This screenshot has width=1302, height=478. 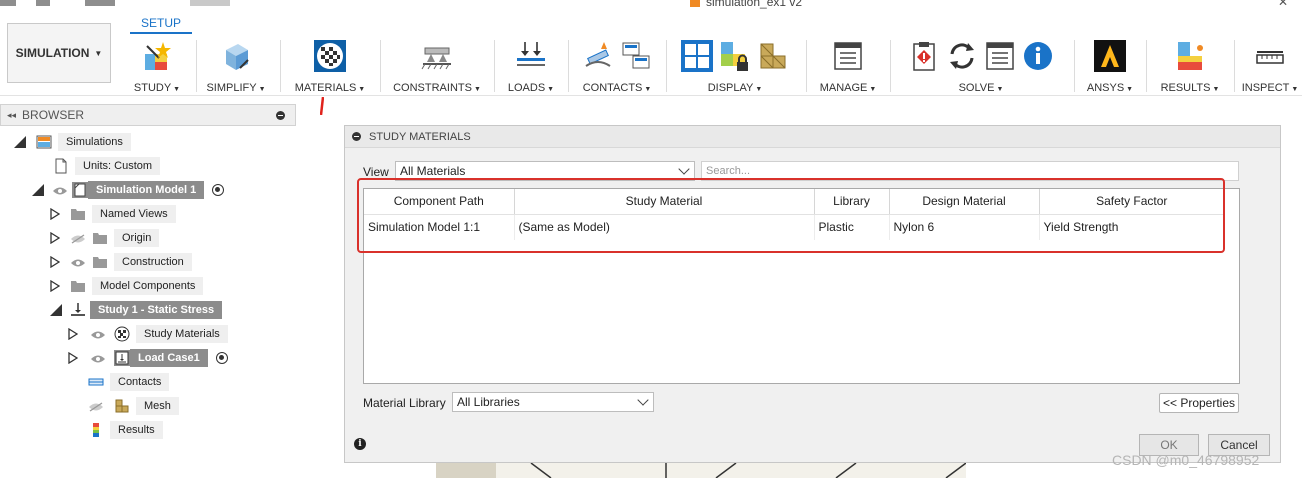 What do you see at coordinates (148, 115) in the screenshot?
I see `browser-header: ◂◂ BROWSER` at bounding box center [148, 115].